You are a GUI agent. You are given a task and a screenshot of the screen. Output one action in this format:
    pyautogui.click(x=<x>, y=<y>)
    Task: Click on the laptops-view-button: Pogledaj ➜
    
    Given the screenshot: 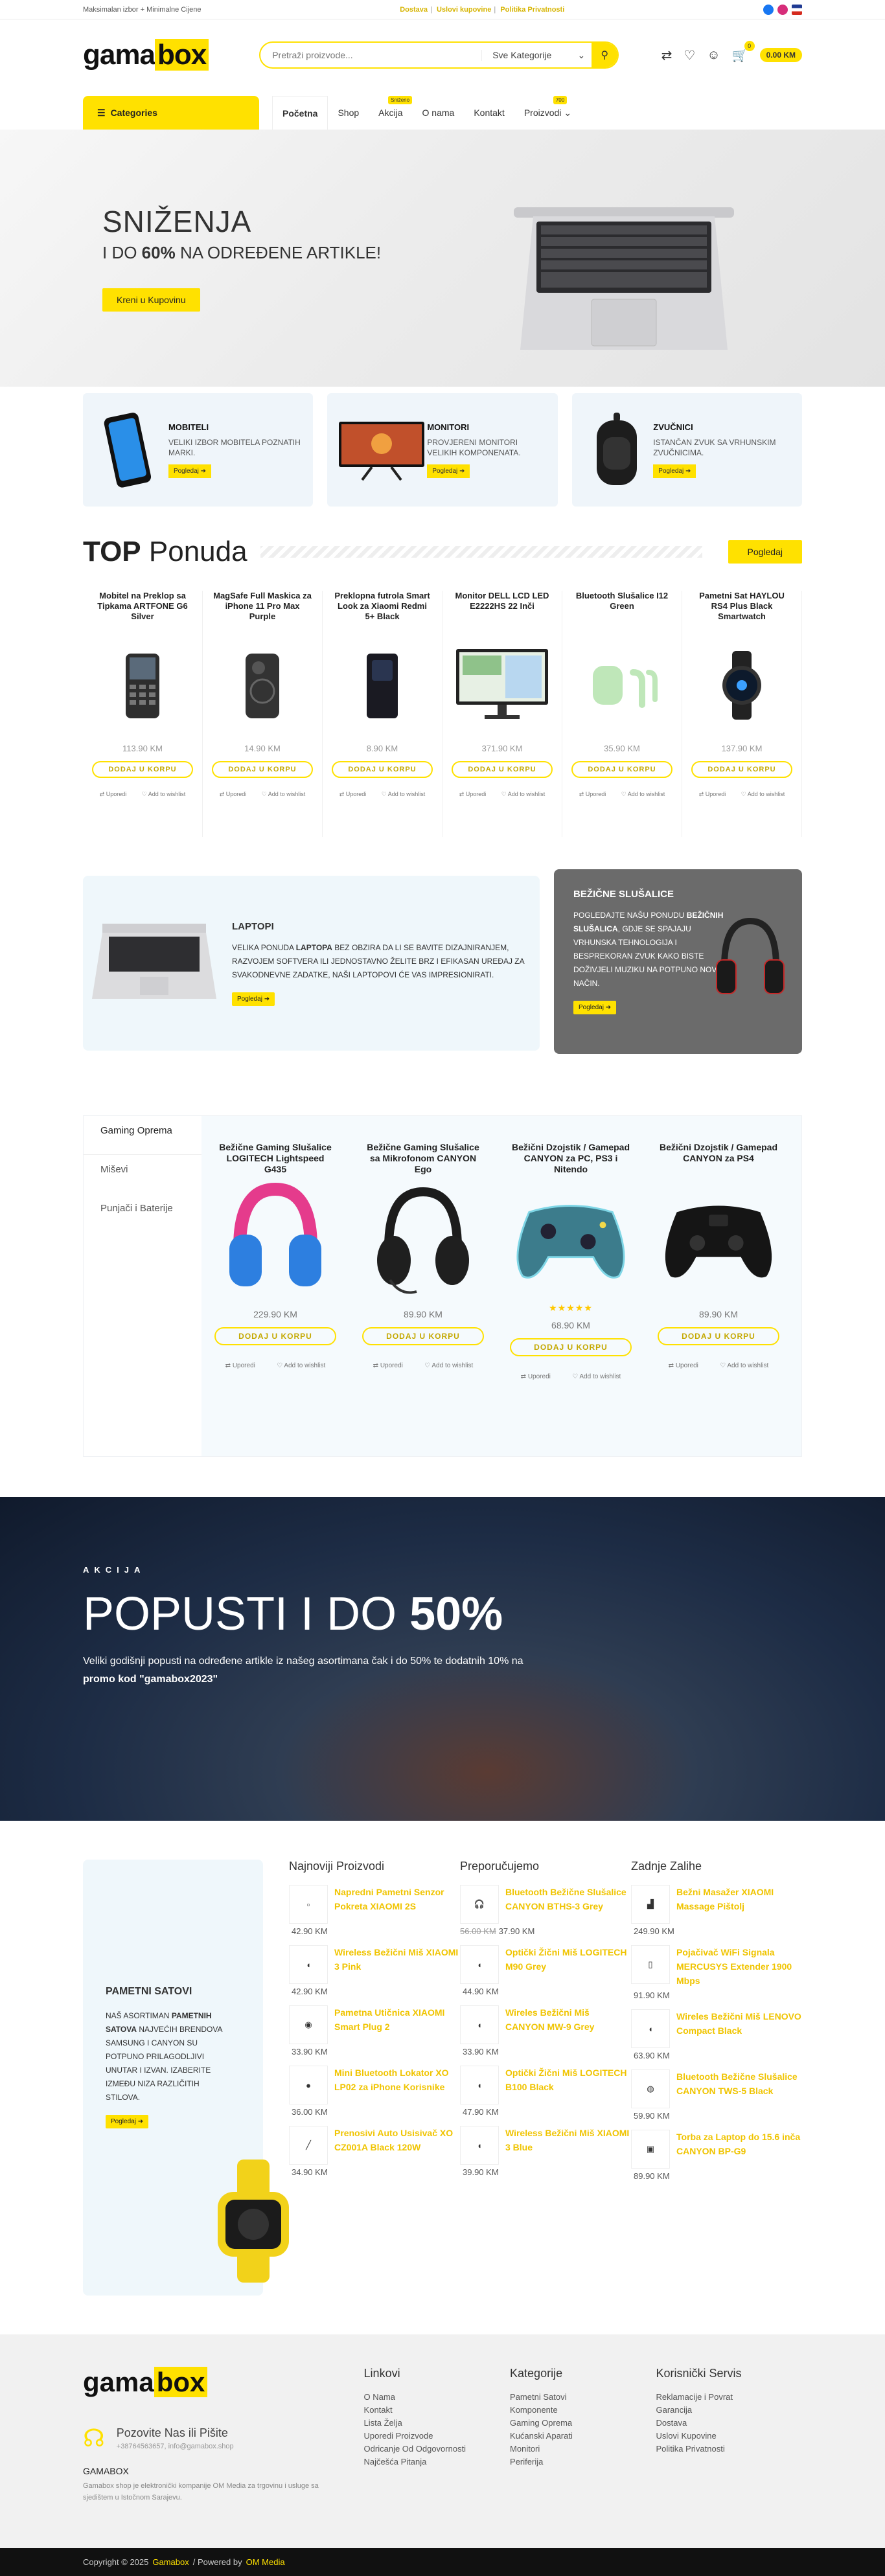 What is the action you would take?
    pyautogui.click(x=253, y=999)
    